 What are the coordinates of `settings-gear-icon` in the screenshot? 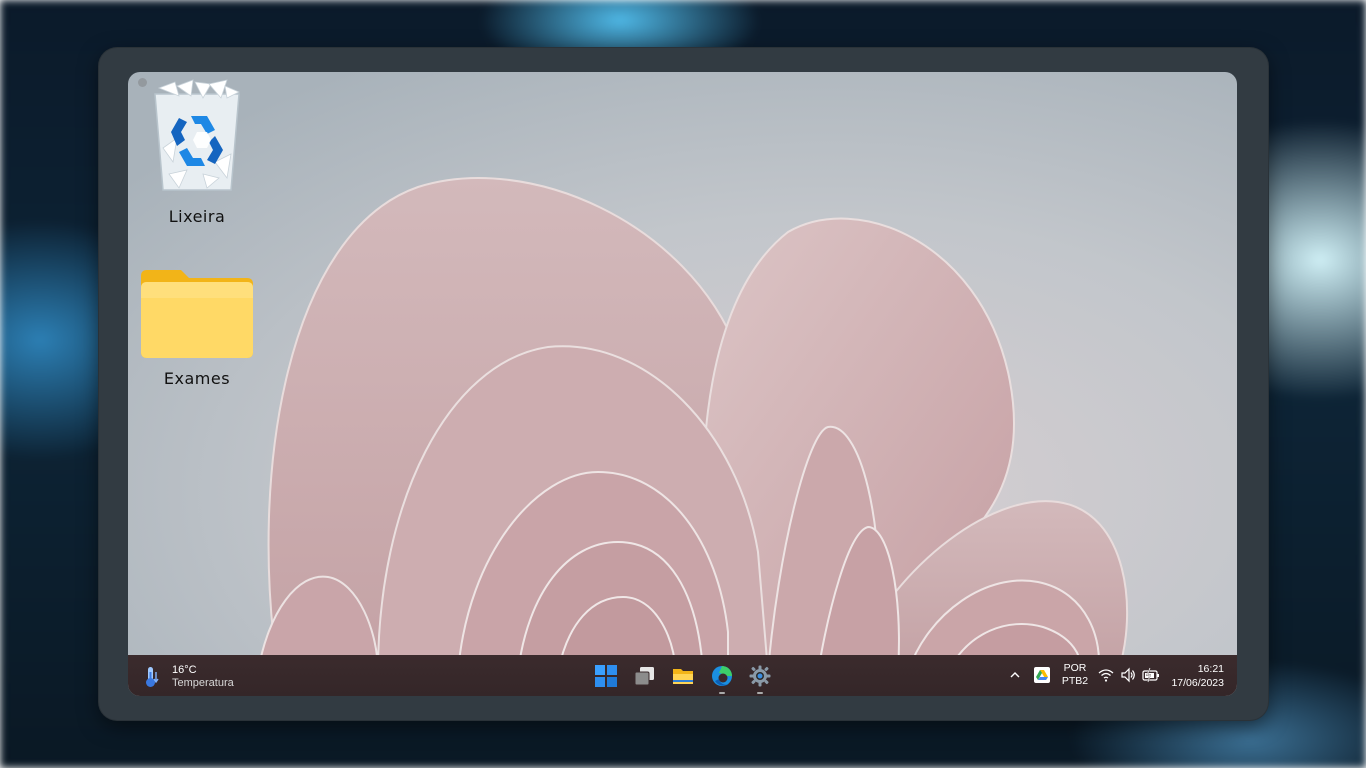 It's located at (760, 676).